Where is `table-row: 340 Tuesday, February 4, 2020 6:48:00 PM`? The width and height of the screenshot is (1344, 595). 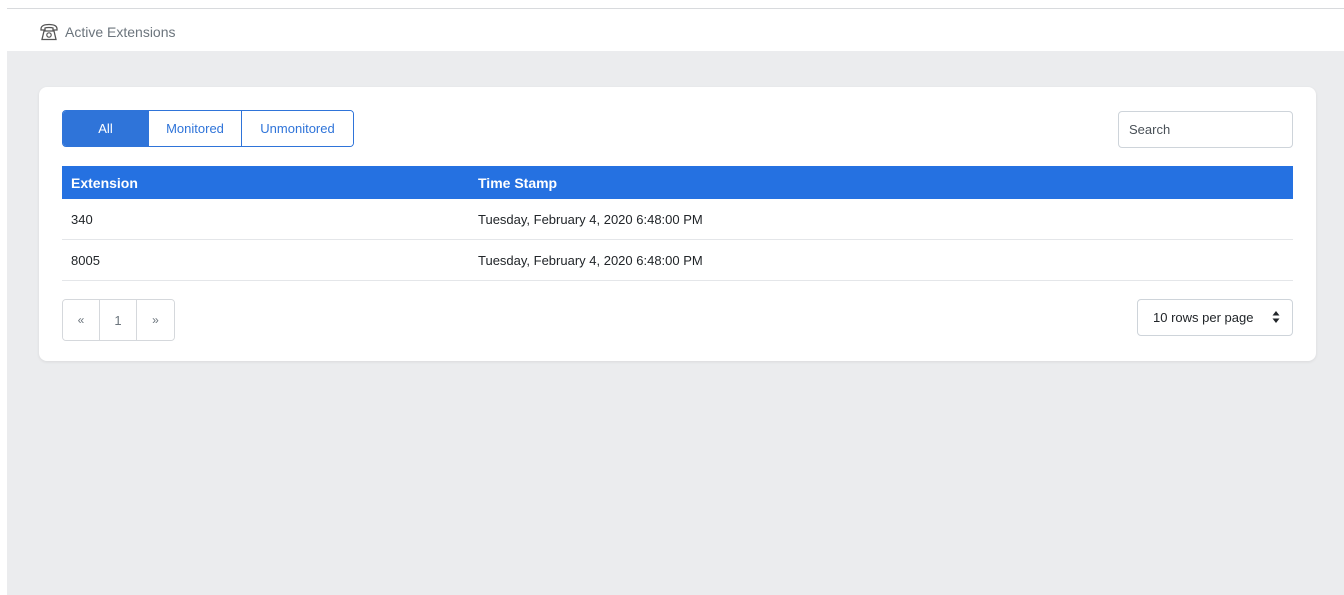
table-row: 340 Tuesday, February 4, 2020 6:48:00 PM is located at coordinates (677, 219).